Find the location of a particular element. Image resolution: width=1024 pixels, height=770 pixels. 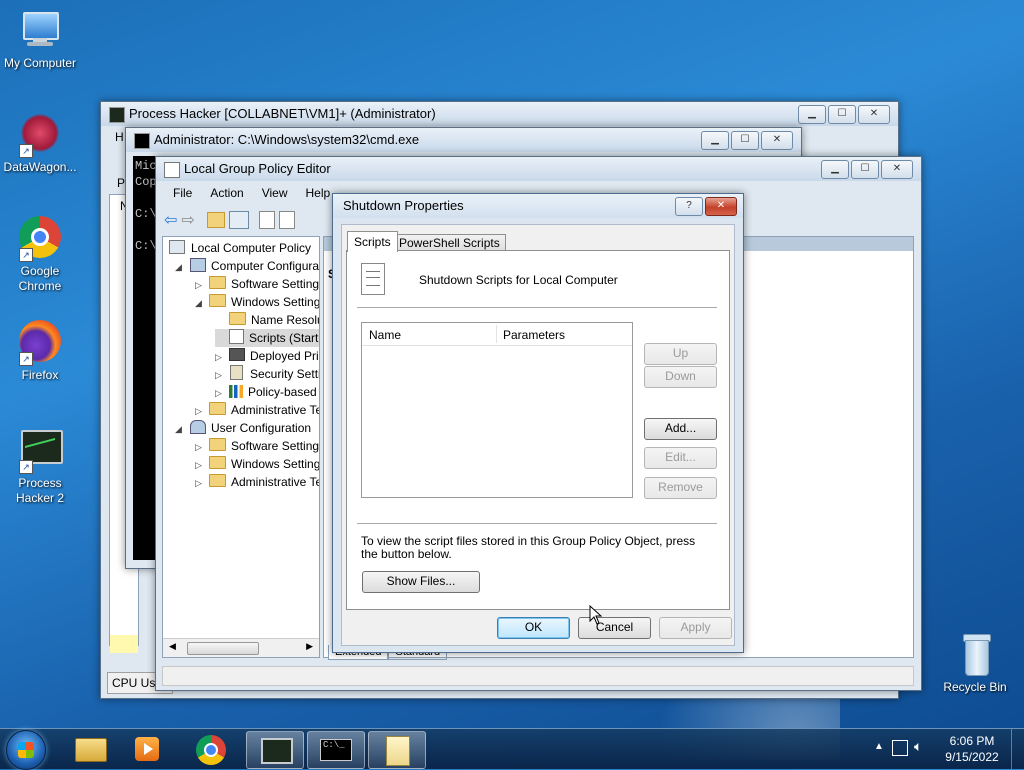

taskbar-chrome is located at coordinates (212, 749).